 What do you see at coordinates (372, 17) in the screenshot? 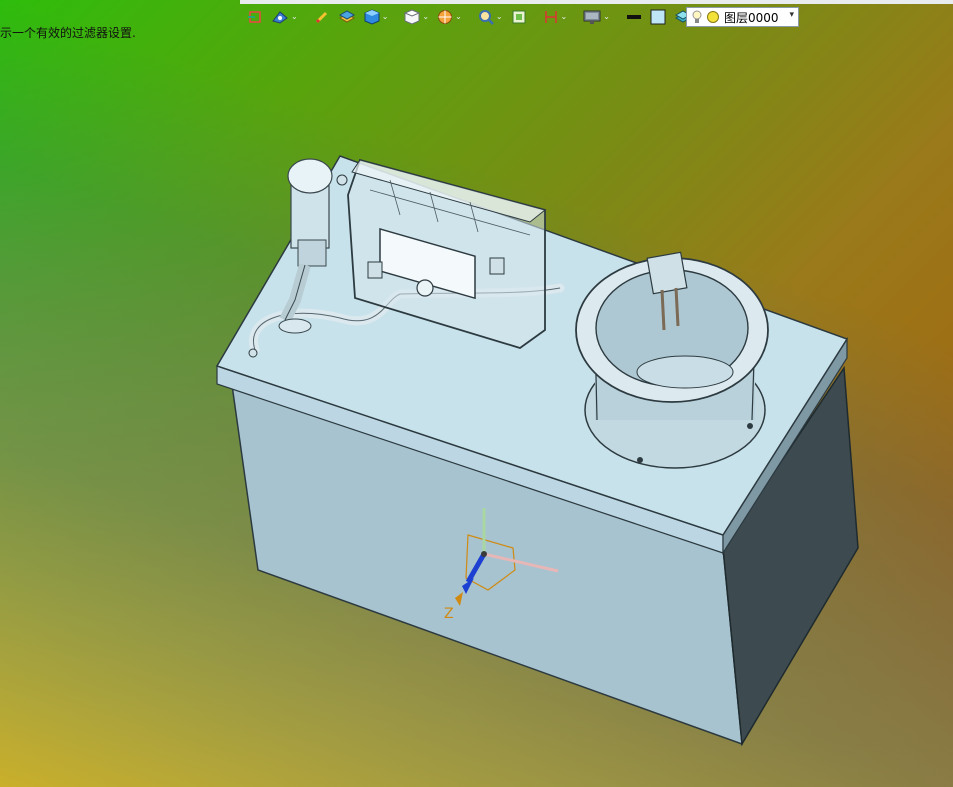
I see `shaded-cube-icon` at bounding box center [372, 17].